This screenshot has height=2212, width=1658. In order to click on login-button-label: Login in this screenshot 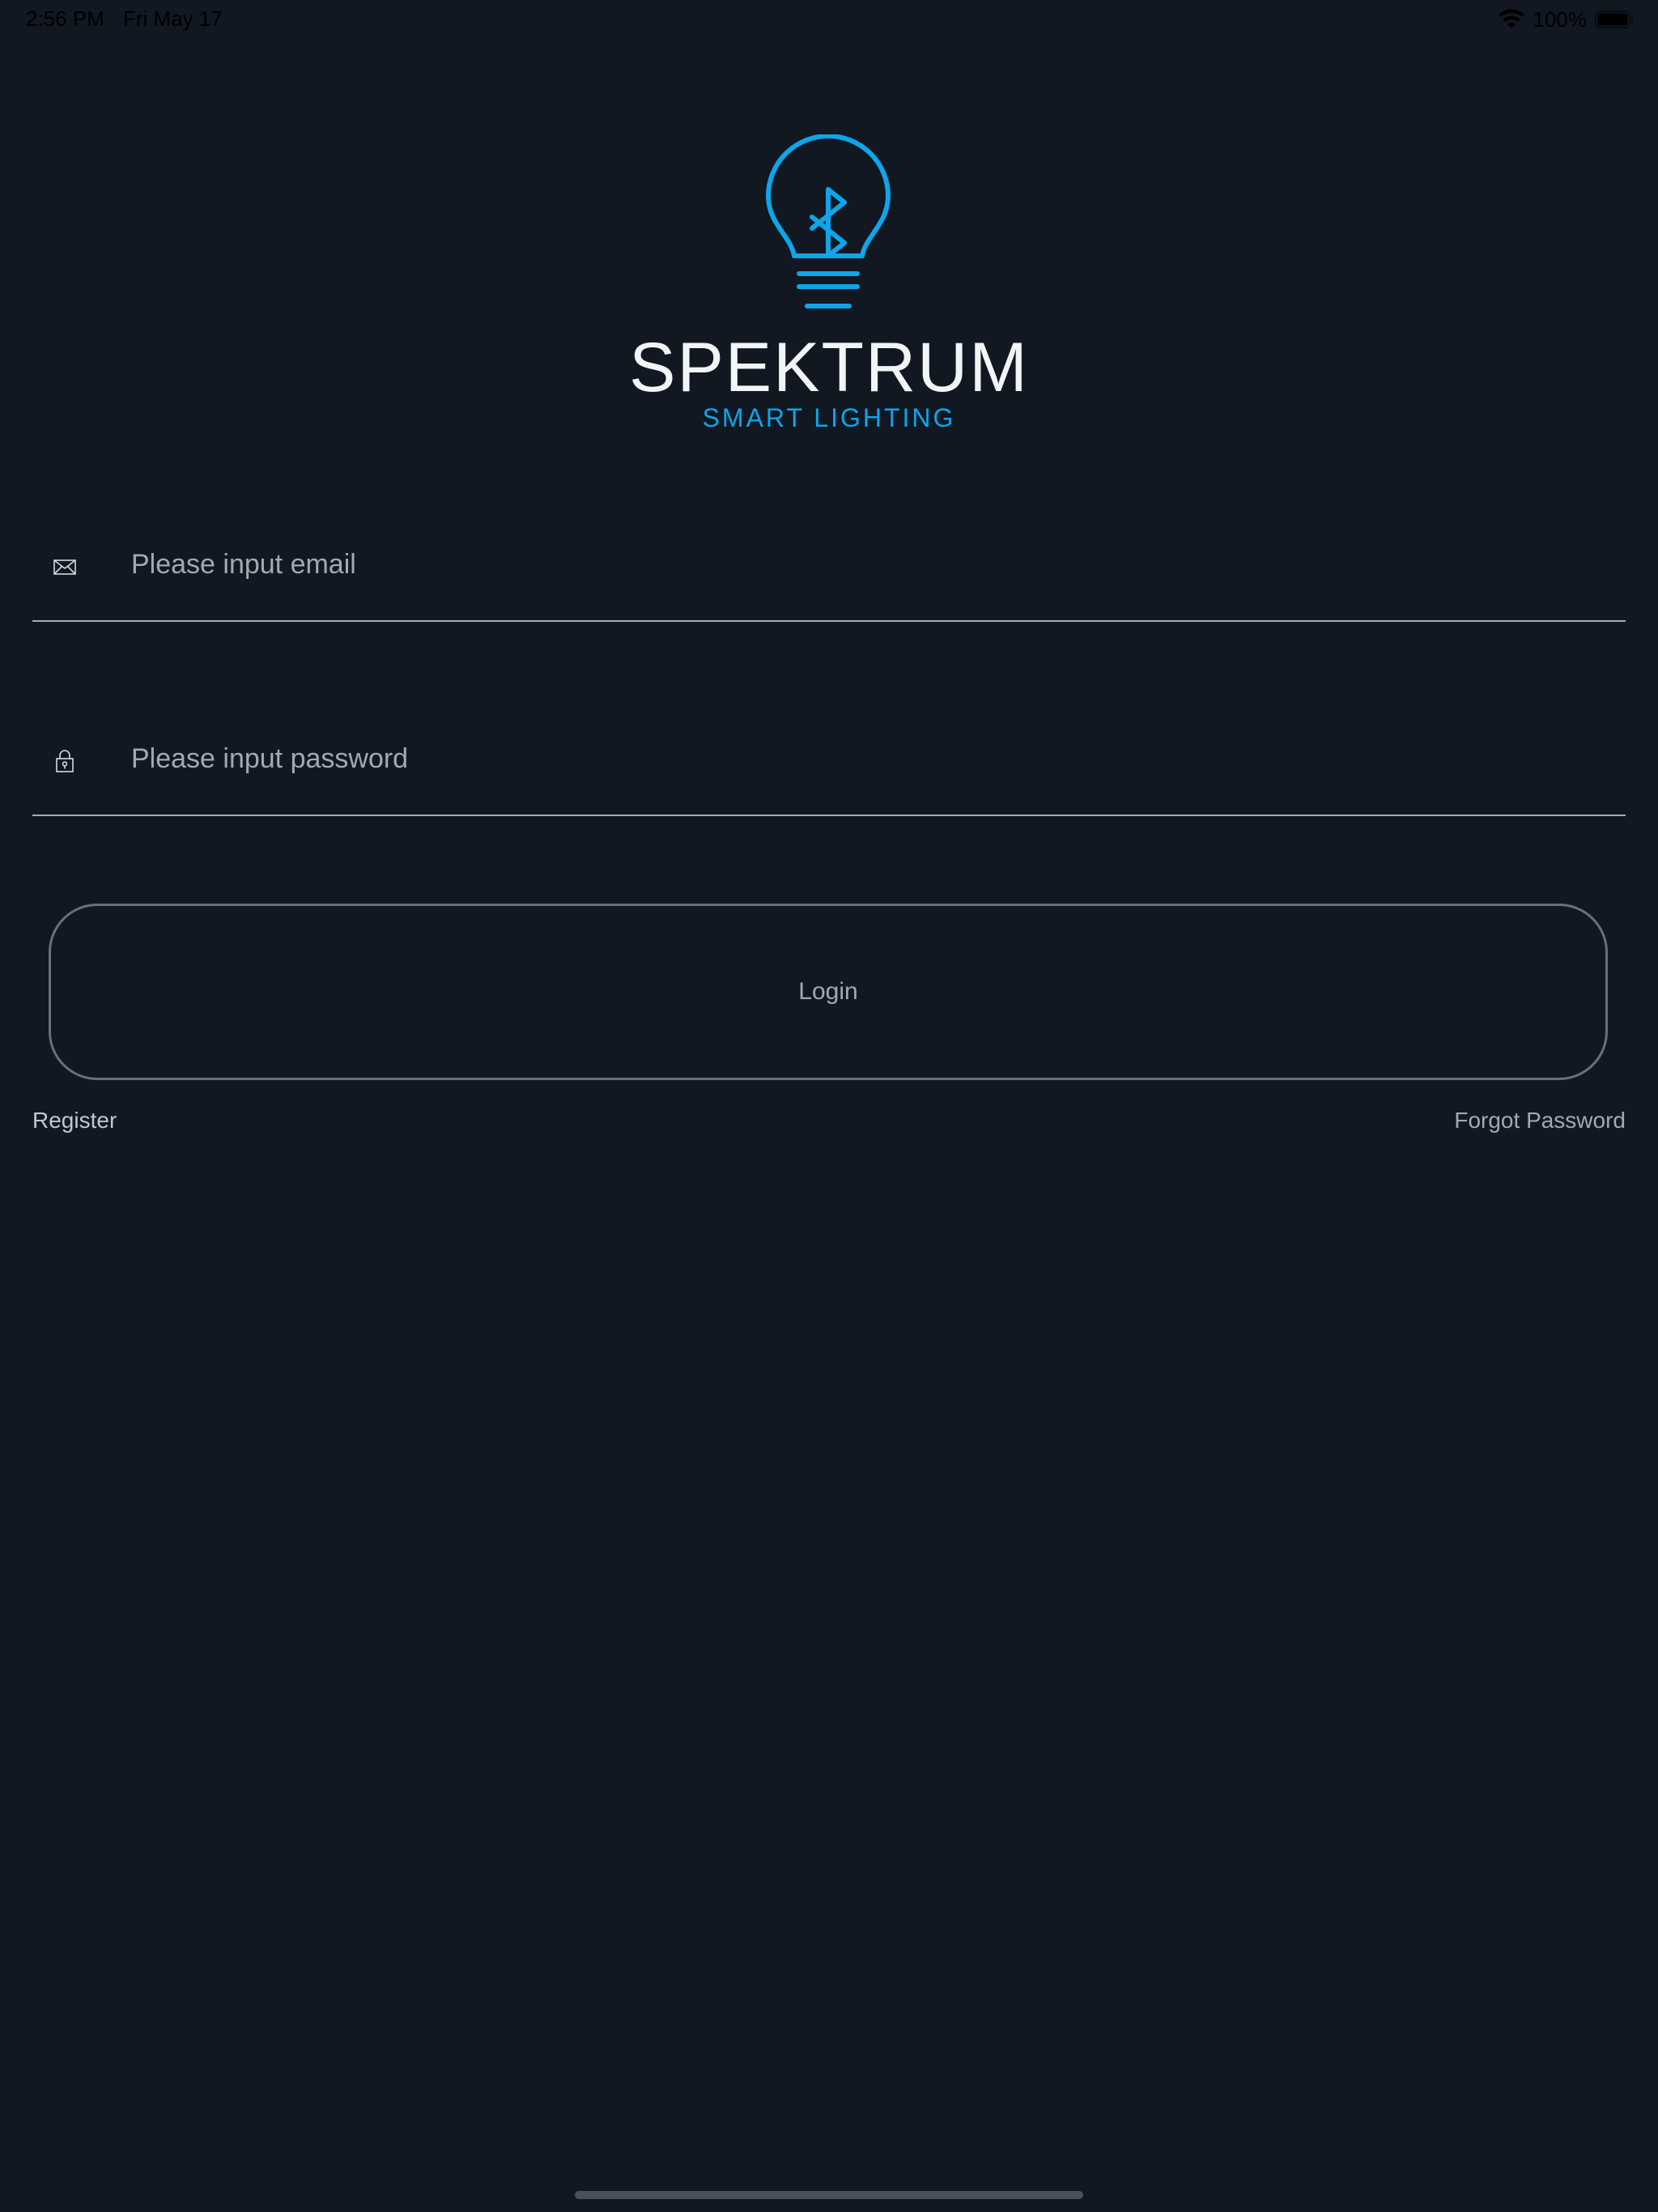, I will do `click(828, 992)`.